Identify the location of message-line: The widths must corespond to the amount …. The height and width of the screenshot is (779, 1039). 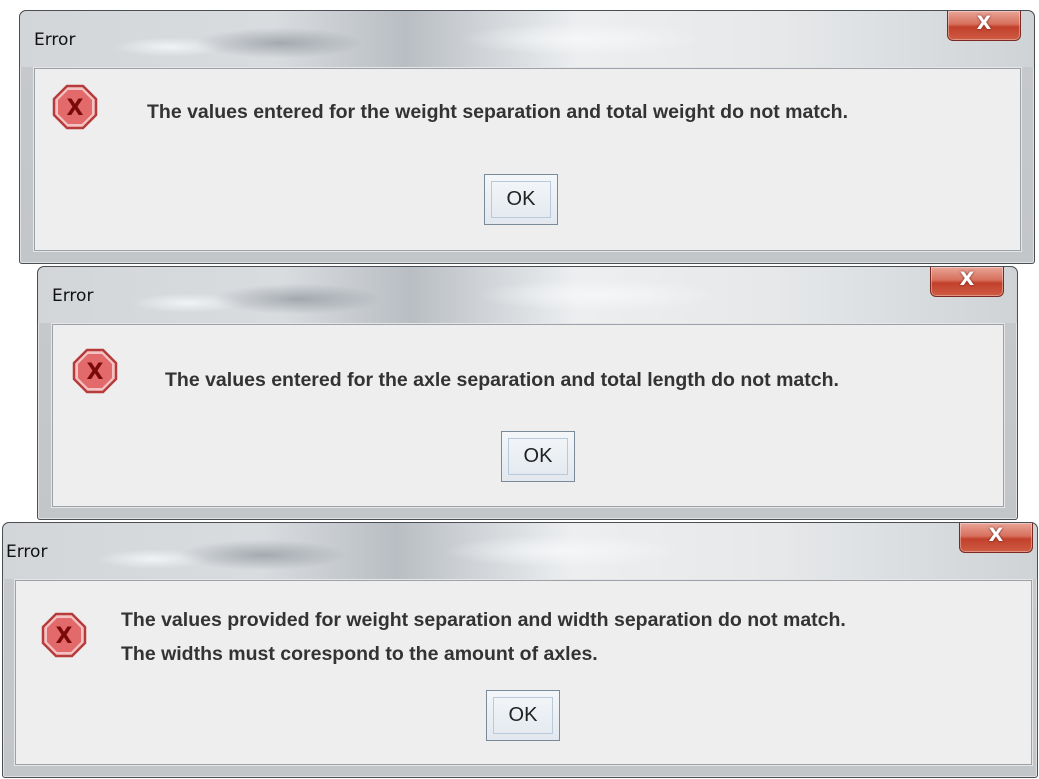
(359, 654).